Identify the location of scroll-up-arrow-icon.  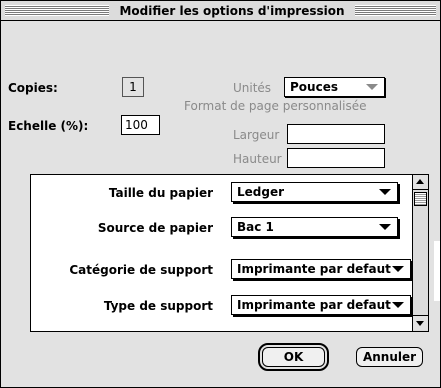
(420, 181).